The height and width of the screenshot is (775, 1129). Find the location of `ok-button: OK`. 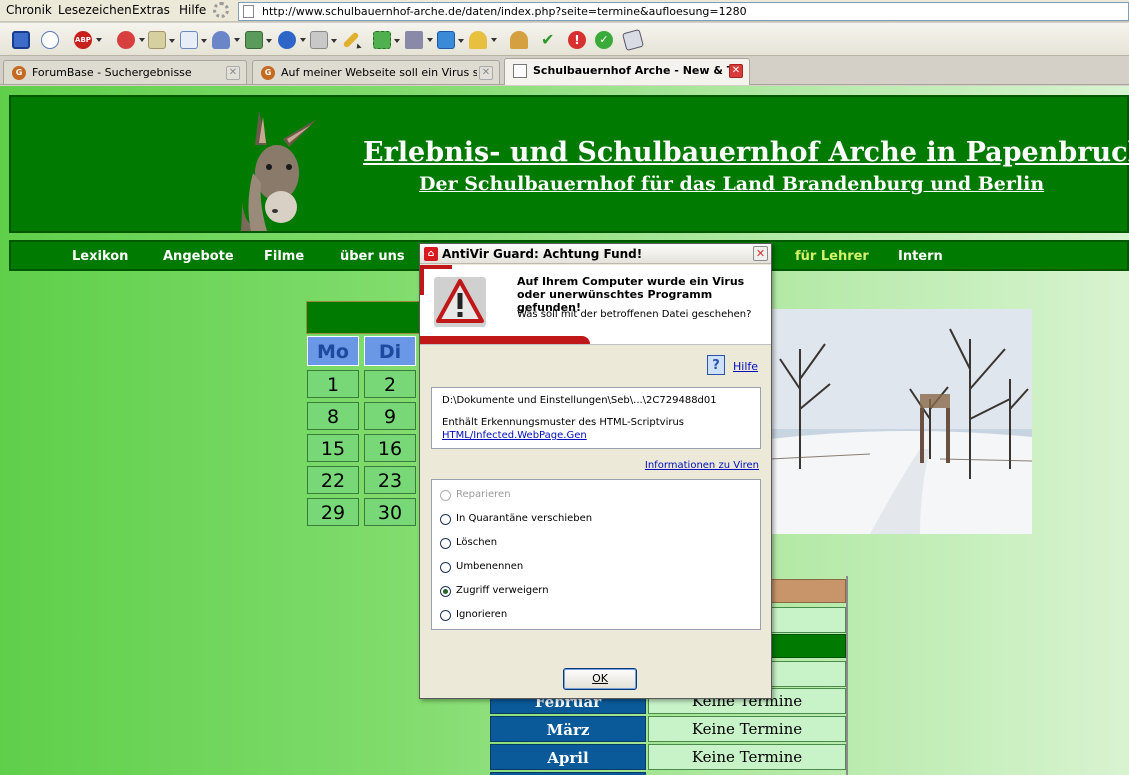

ok-button: OK is located at coordinates (600, 679).